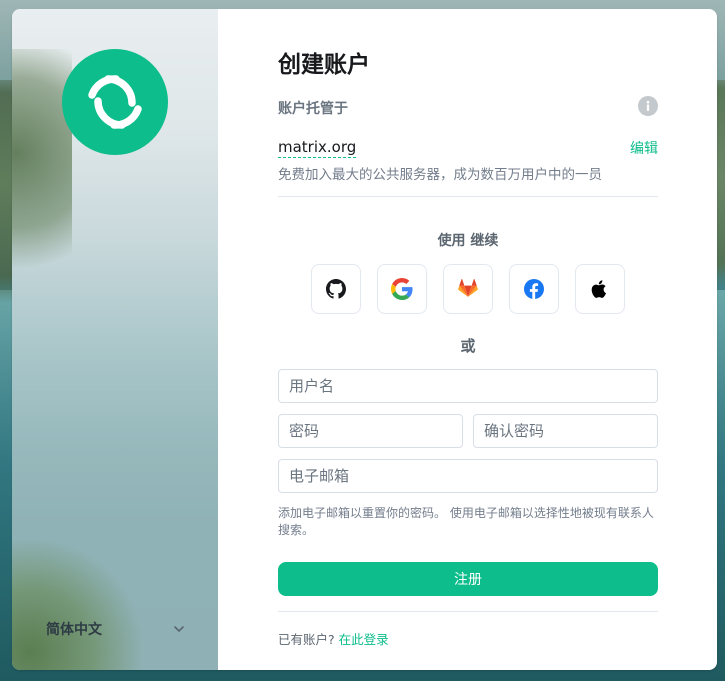 The height and width of the screenshot is (681, 725). I want to click on sso-facebook-button, so click(534, 289).